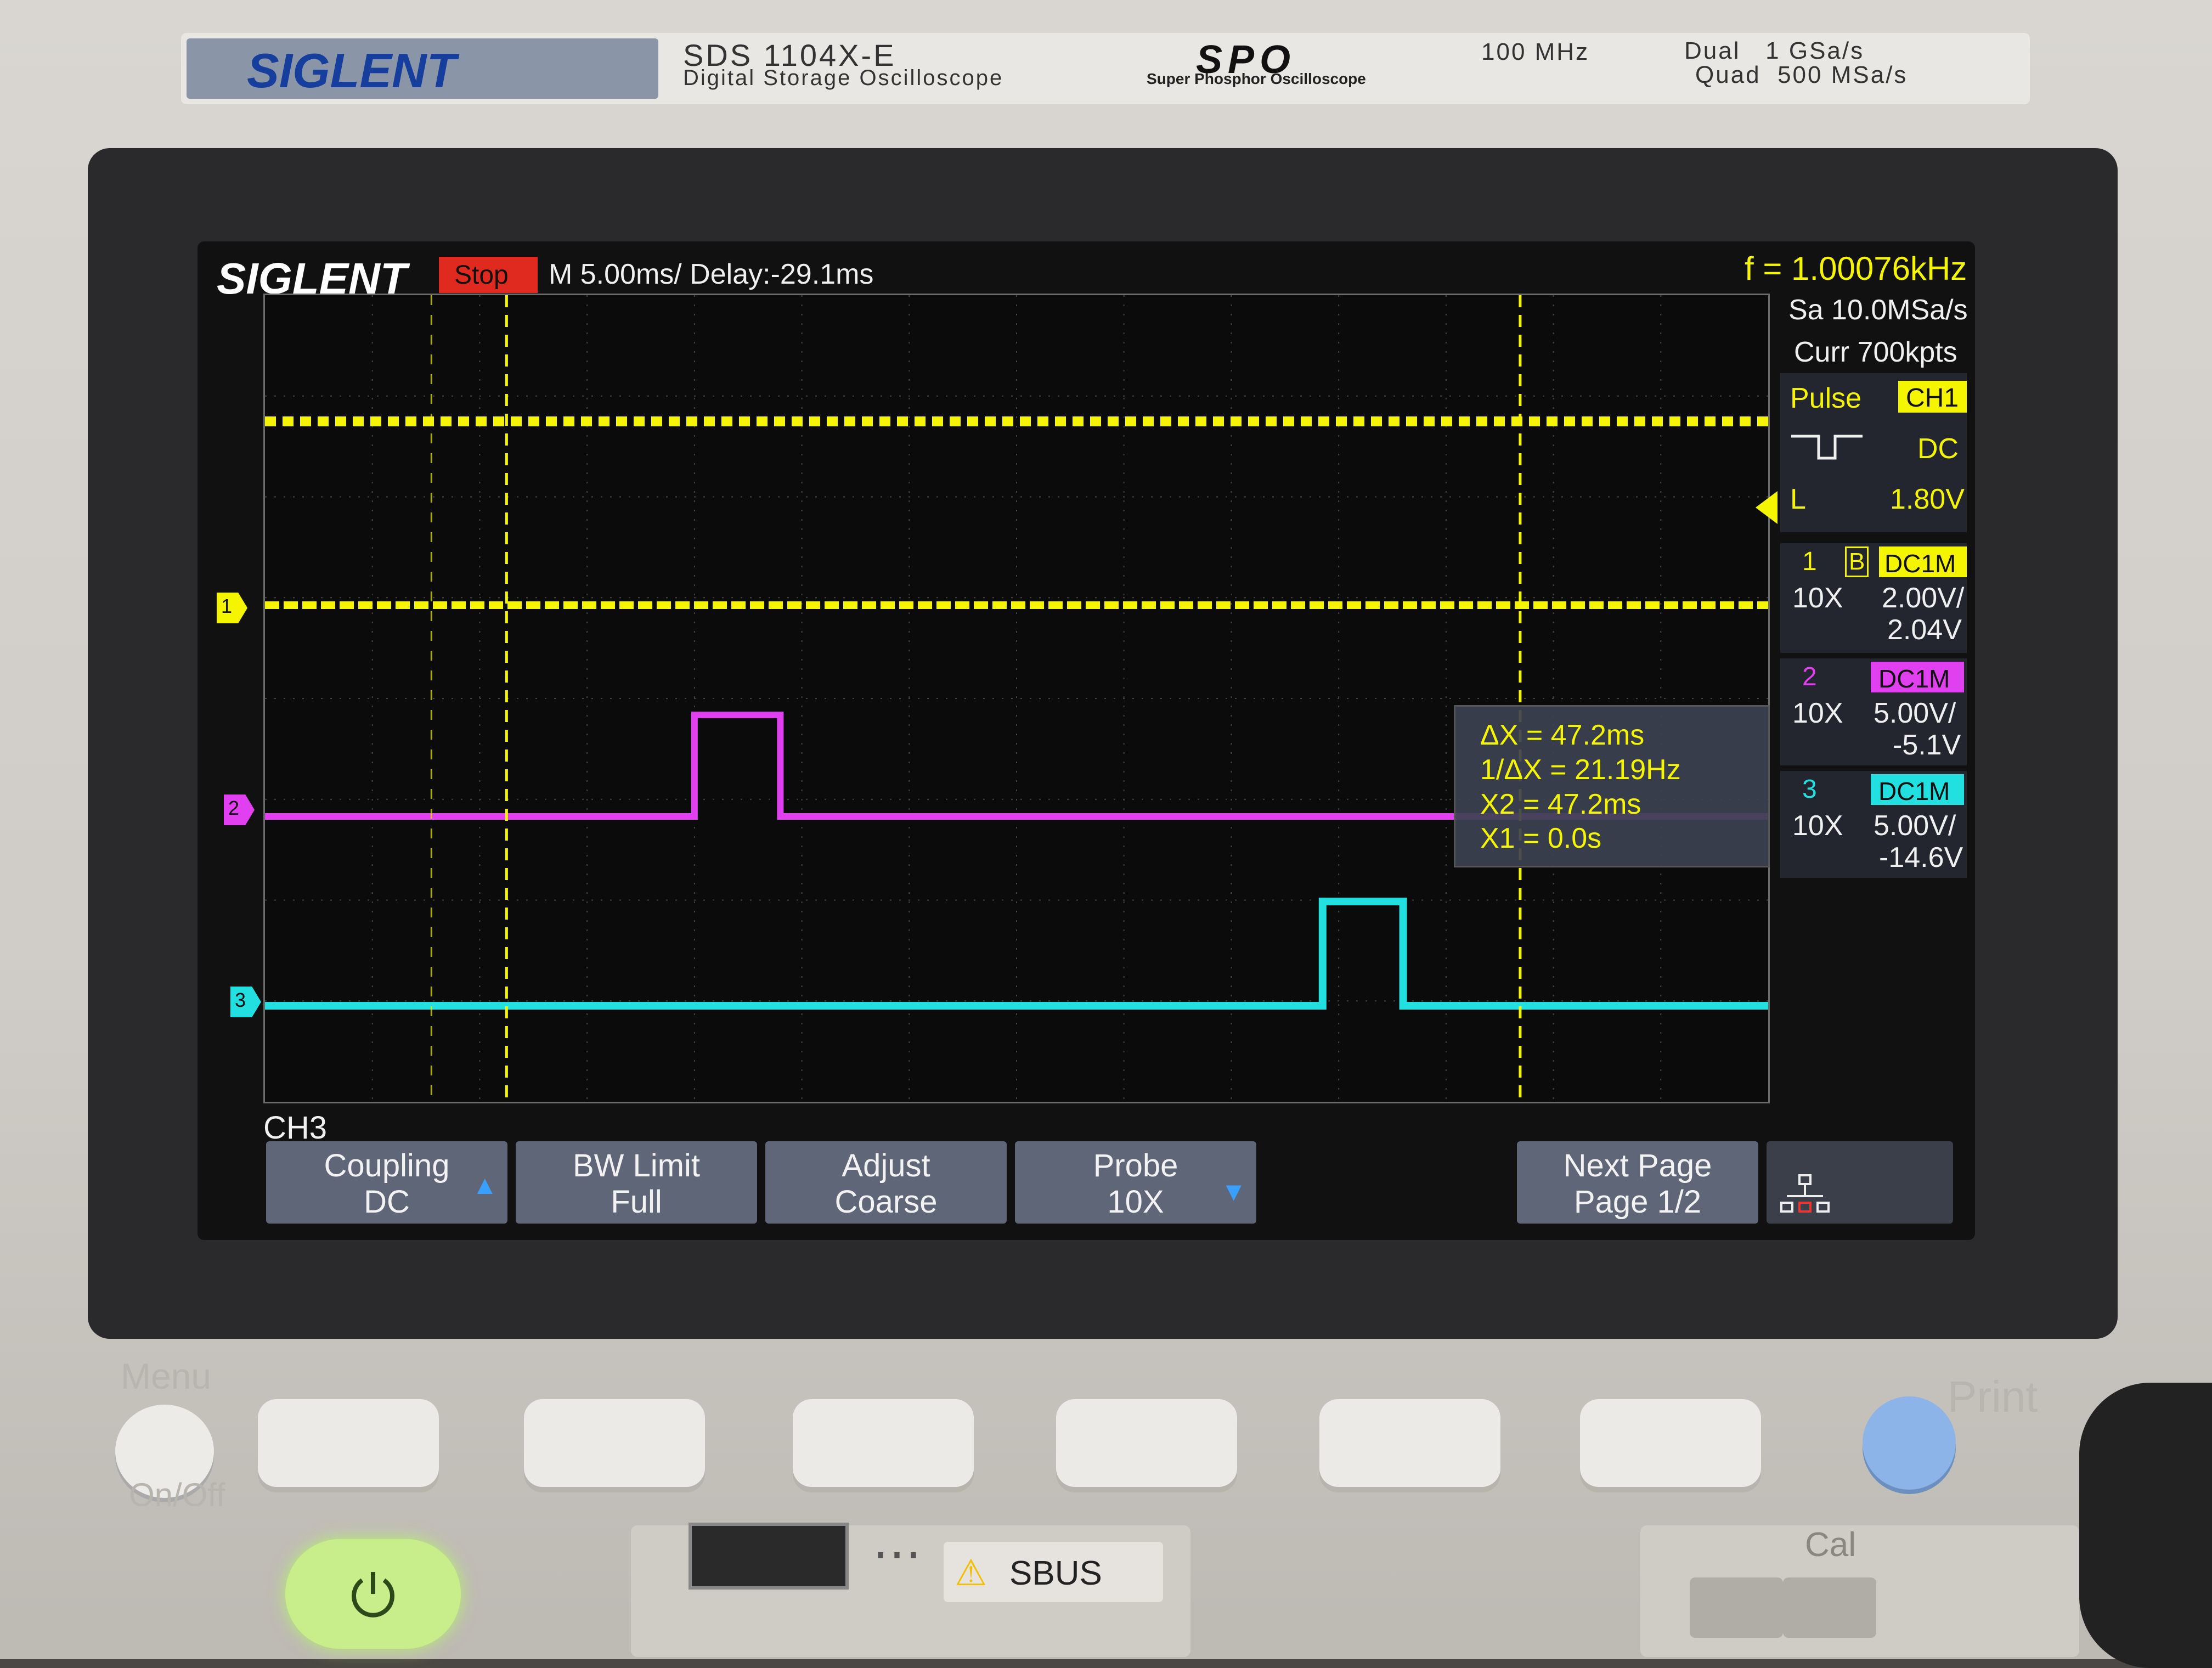  What do you see at coordinates (1809, 676) in the screenshot?
I see `ch2-number: 2` at bounding box center [1809, 676].